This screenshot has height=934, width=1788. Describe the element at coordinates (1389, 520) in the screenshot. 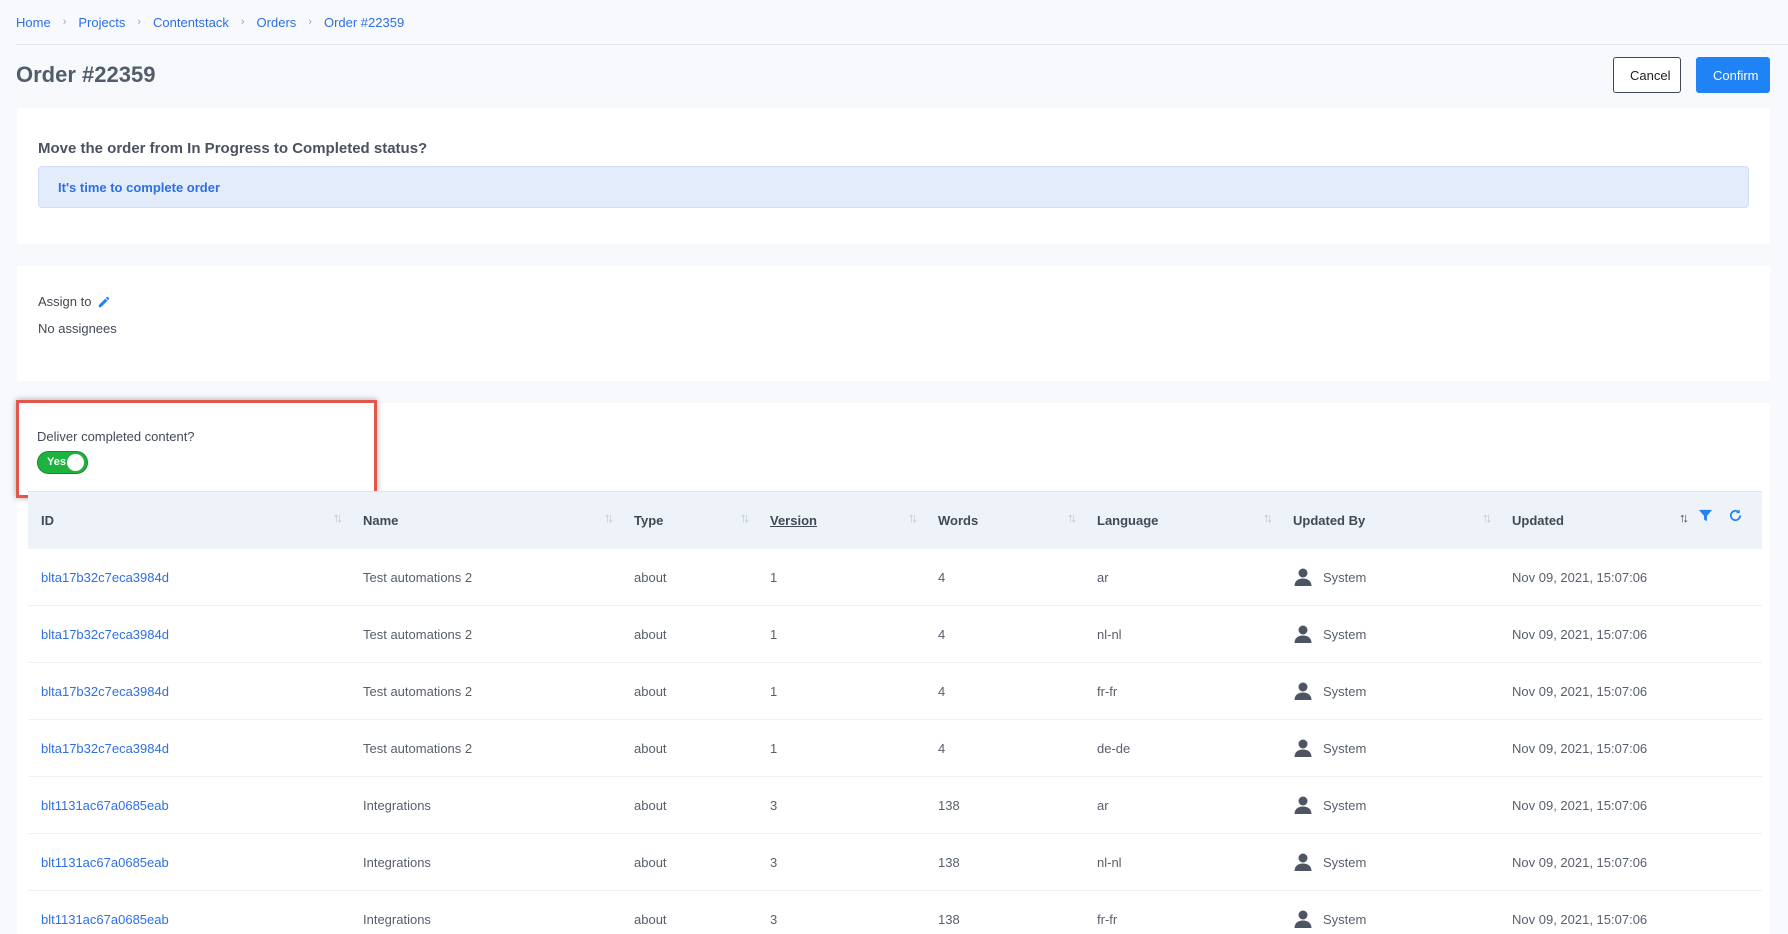

I see `column-header-updated-by: Updated By ↑↓` at that location.